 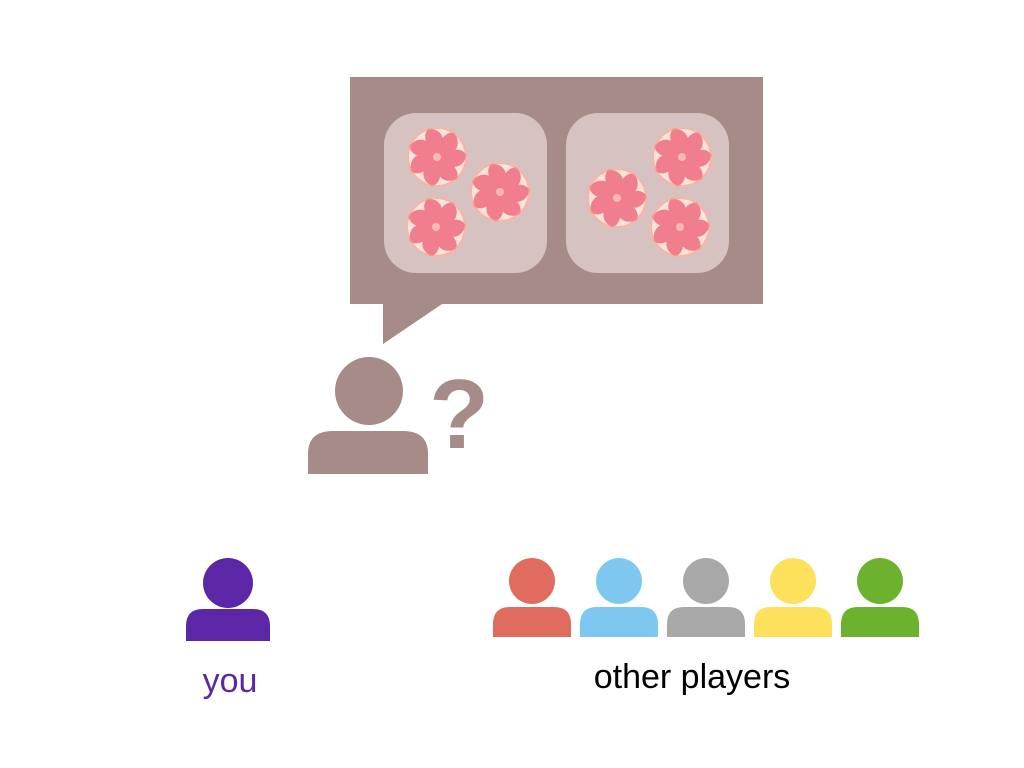 What do you see at coordinates (230, 681) in the screenshot?
I see `you-label: you` at bounding box center [230, 681].